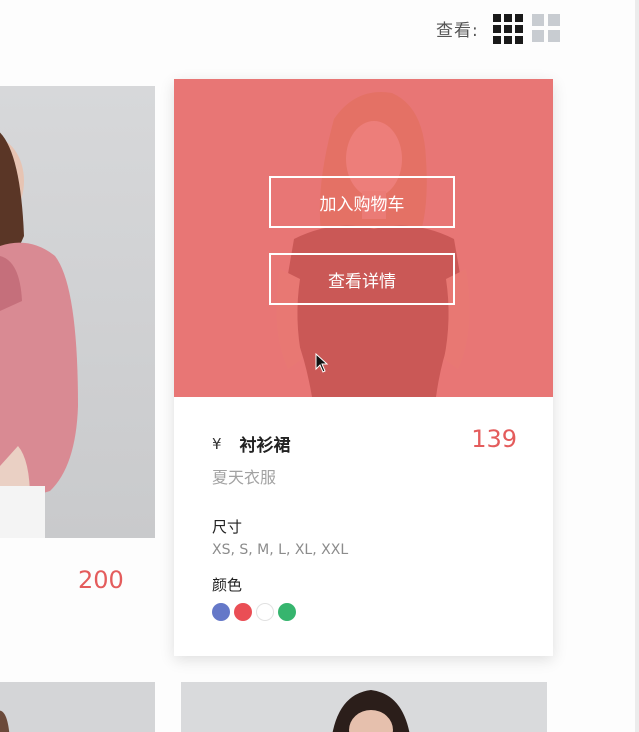  I want to click on product-price-left: 200, so click(101, 580).